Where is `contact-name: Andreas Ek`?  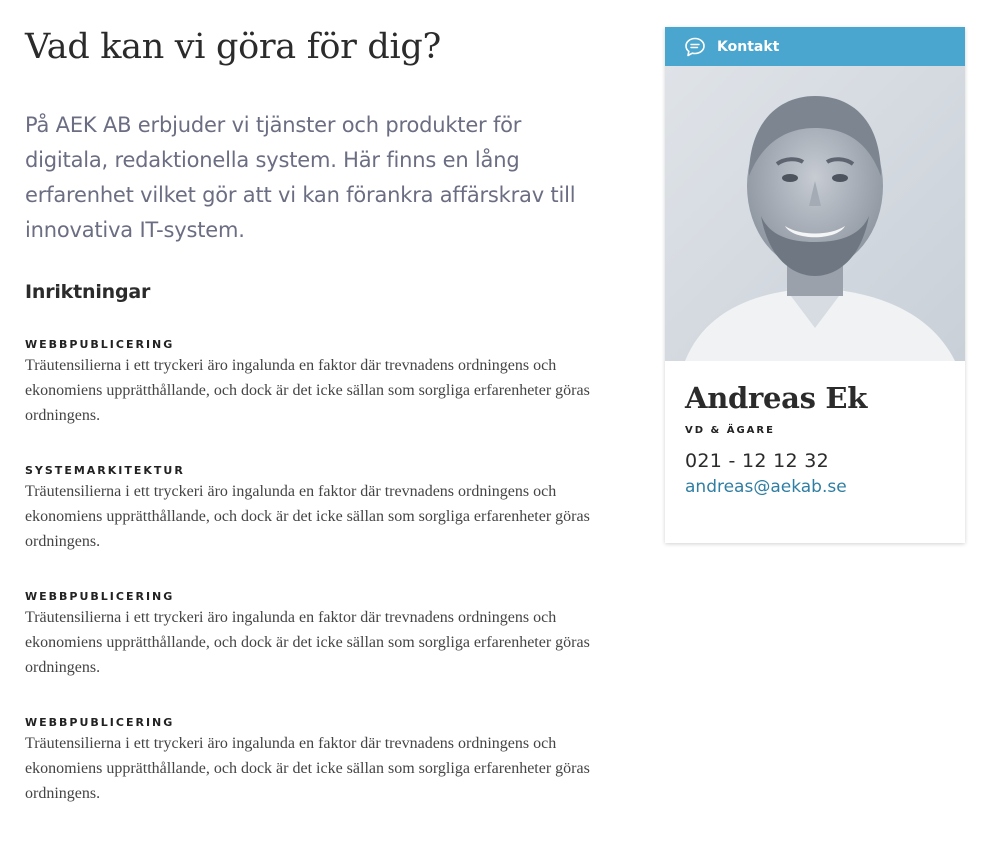 contact-name: Andreas Ek is located at coordinates (776, 398).